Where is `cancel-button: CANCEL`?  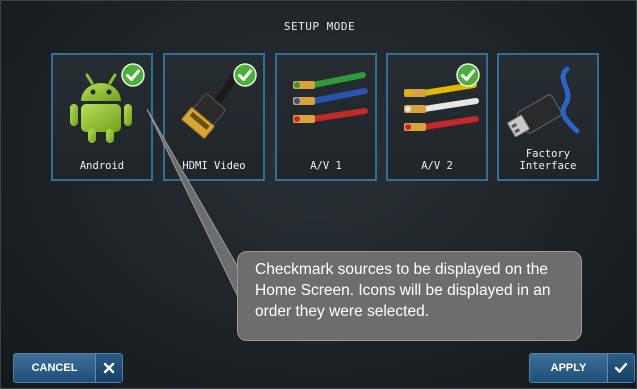
cancel-button: CANCEL is located at coordinates (68, 368).